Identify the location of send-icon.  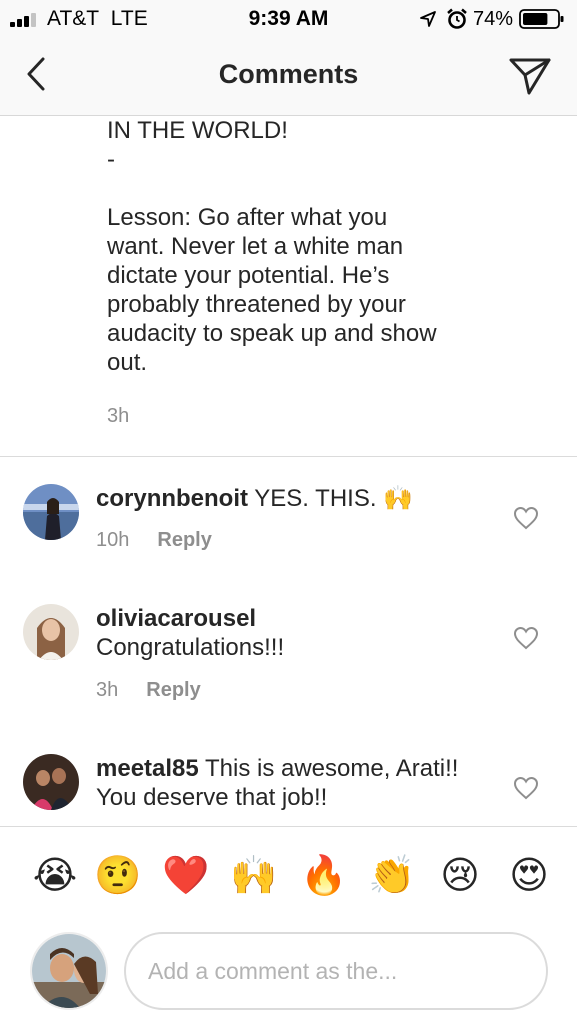
(530, 76).